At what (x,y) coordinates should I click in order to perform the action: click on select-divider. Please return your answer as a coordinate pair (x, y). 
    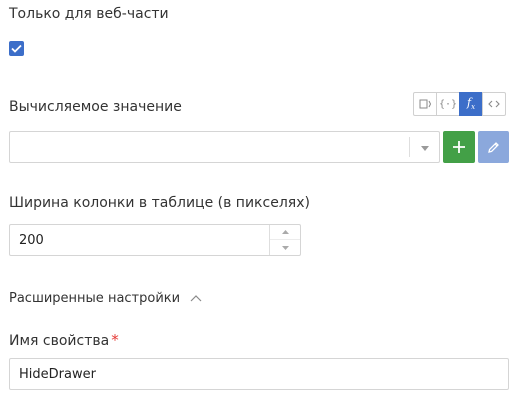
    Looking at the image, I should click on (409, 147).